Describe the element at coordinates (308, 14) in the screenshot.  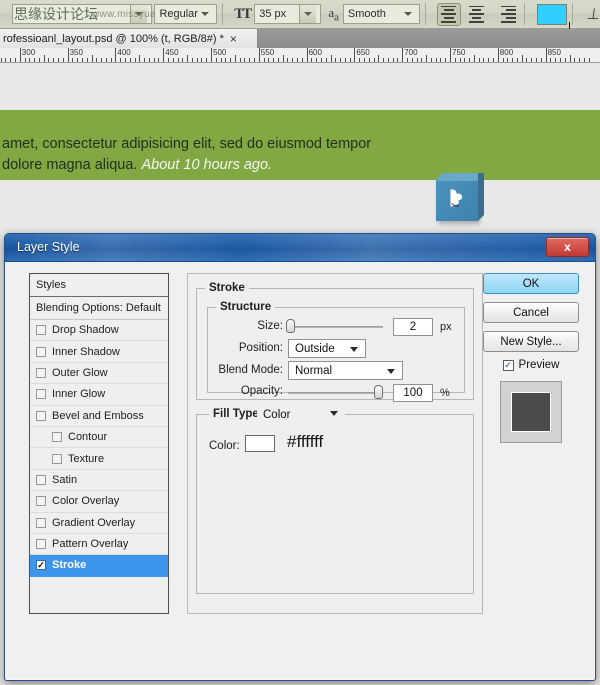
I see `font-size-dropdown-arrow-icon` at that location.